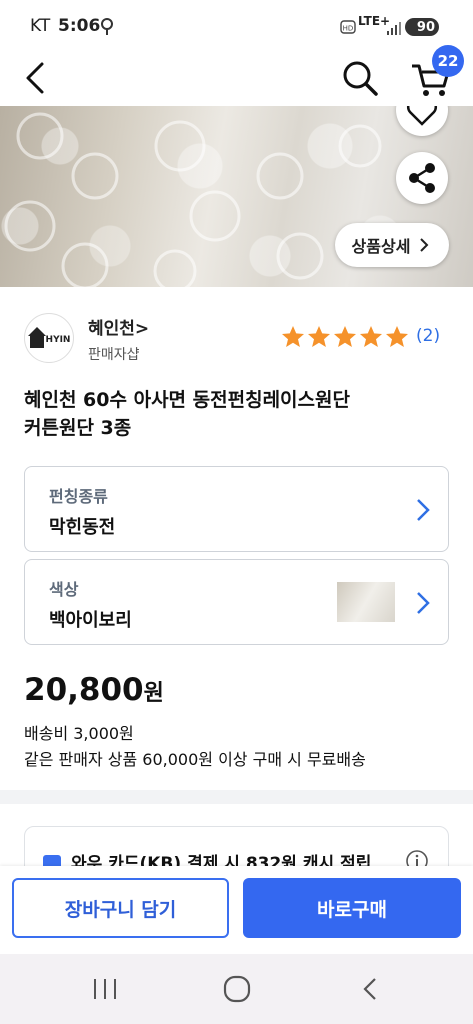 The image size is (473, 1024). I want to click on seller-name-link: 혜인천>, so click(118, 326).